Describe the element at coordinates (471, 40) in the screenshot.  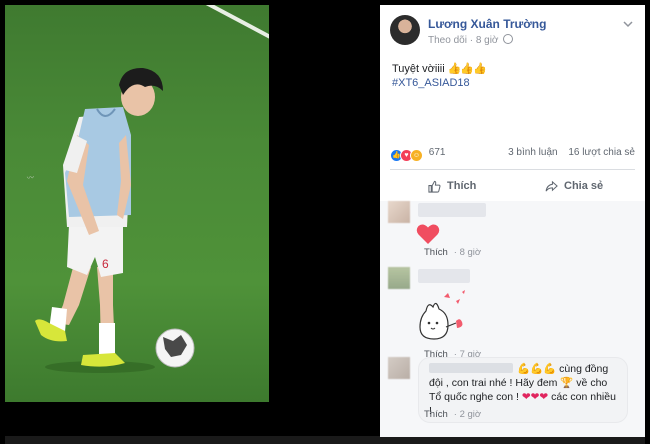
I see `post-meta: Theo dõi · 8 giờ` at that location.